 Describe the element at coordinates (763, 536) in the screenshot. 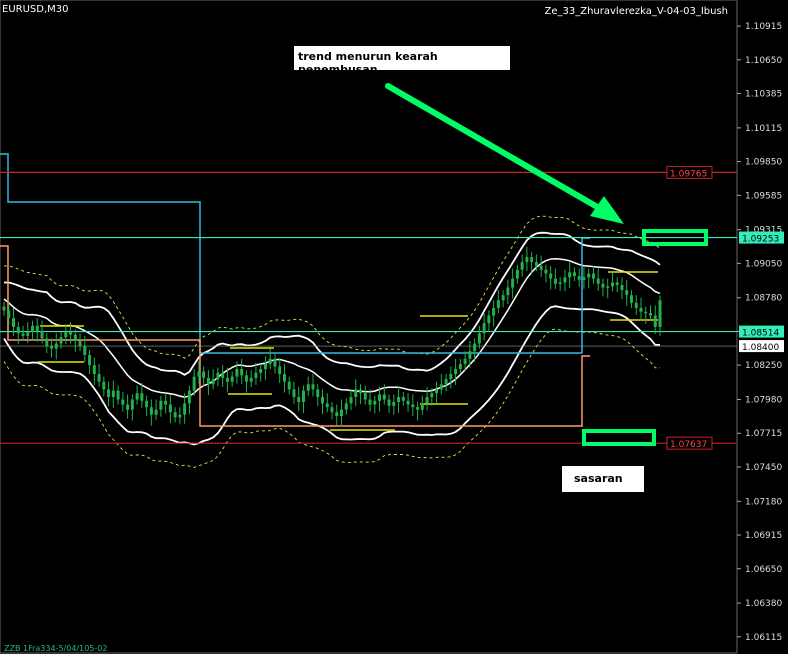

I see `tick-label-15: 1.06915` at that location.